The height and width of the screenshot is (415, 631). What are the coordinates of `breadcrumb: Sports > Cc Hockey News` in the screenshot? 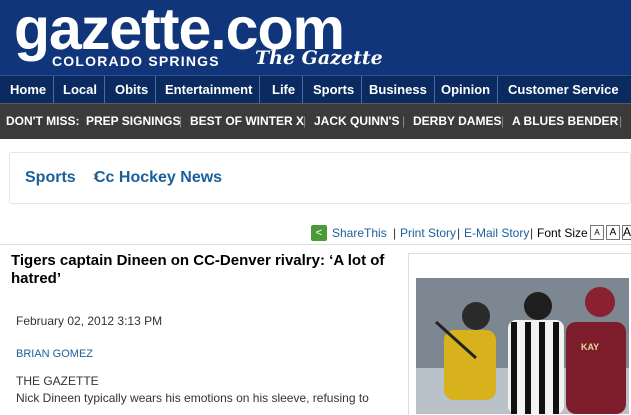 It's located at (320, 178).